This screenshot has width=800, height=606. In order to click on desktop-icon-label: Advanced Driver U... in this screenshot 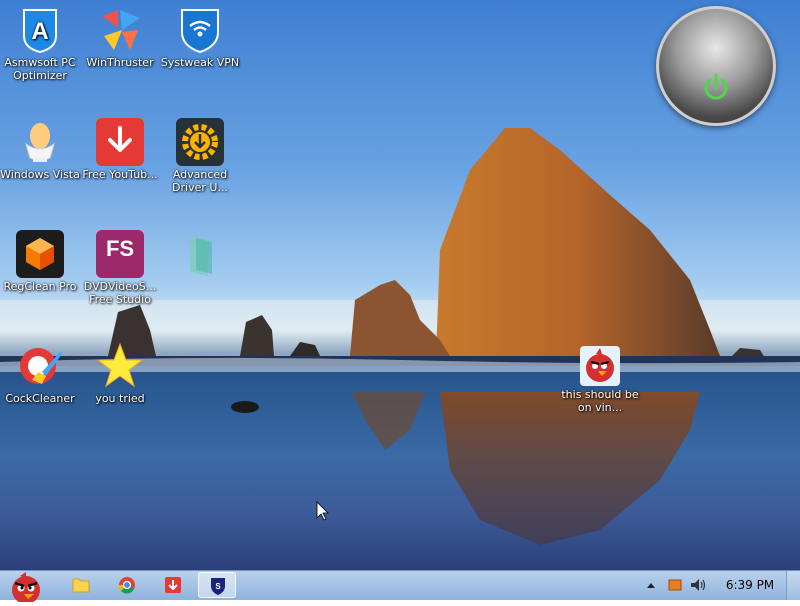, I will do `click(200, 181)`.